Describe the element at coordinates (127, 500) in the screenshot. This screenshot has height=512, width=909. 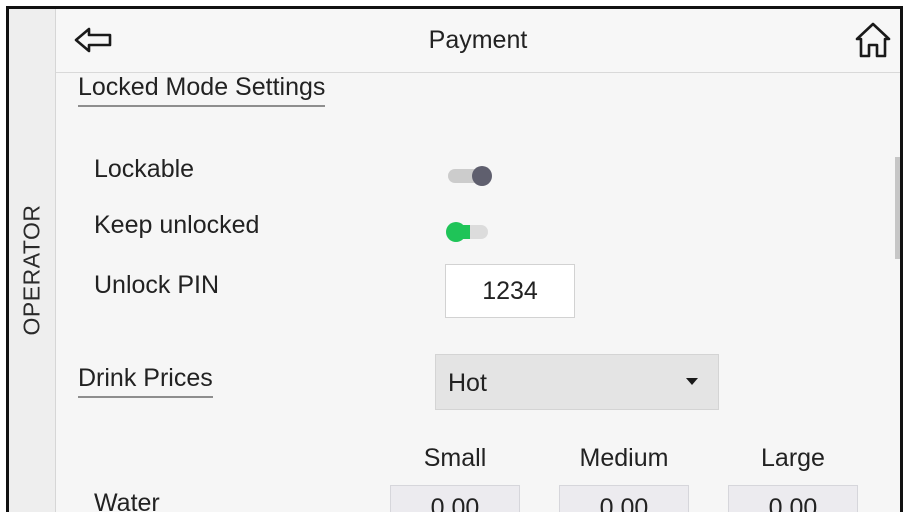
I see `price-row-label: Water` at that location.